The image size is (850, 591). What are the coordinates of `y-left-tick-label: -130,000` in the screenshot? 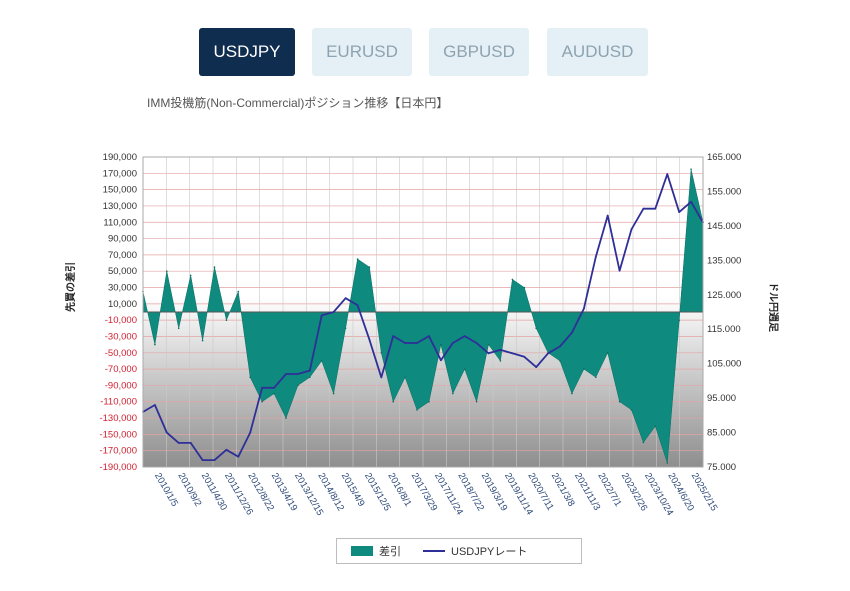 It's located at (118, 418).